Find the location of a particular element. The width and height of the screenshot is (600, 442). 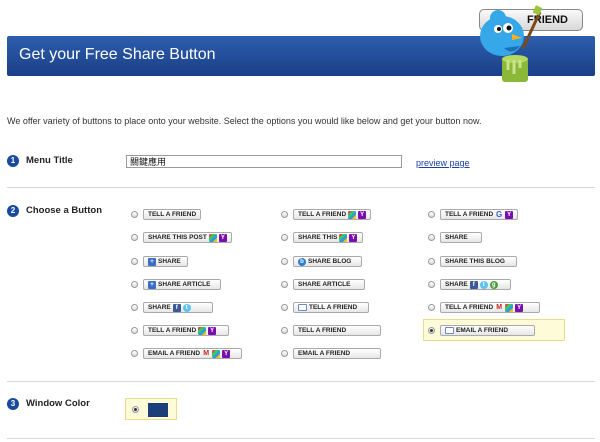

menu-title-label: Menu Title is located at coordinates (49, 160).